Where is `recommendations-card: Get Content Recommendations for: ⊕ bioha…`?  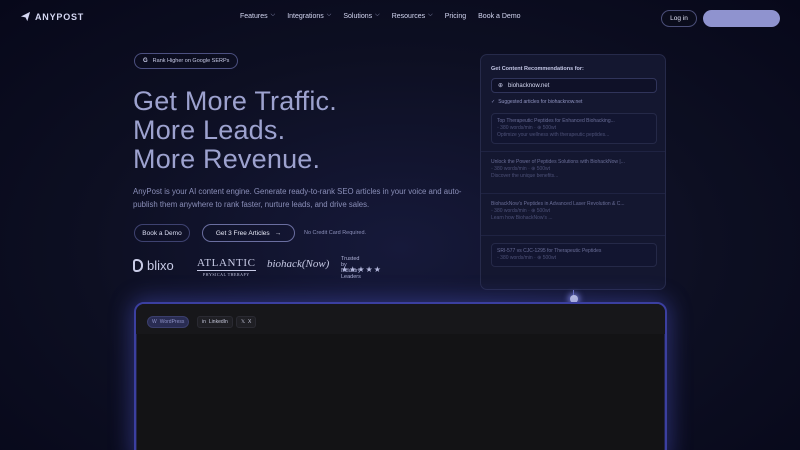 recommendations-card: Get Content Recommendations for: ⊕ bioha… is located at coordinates (573, 172).